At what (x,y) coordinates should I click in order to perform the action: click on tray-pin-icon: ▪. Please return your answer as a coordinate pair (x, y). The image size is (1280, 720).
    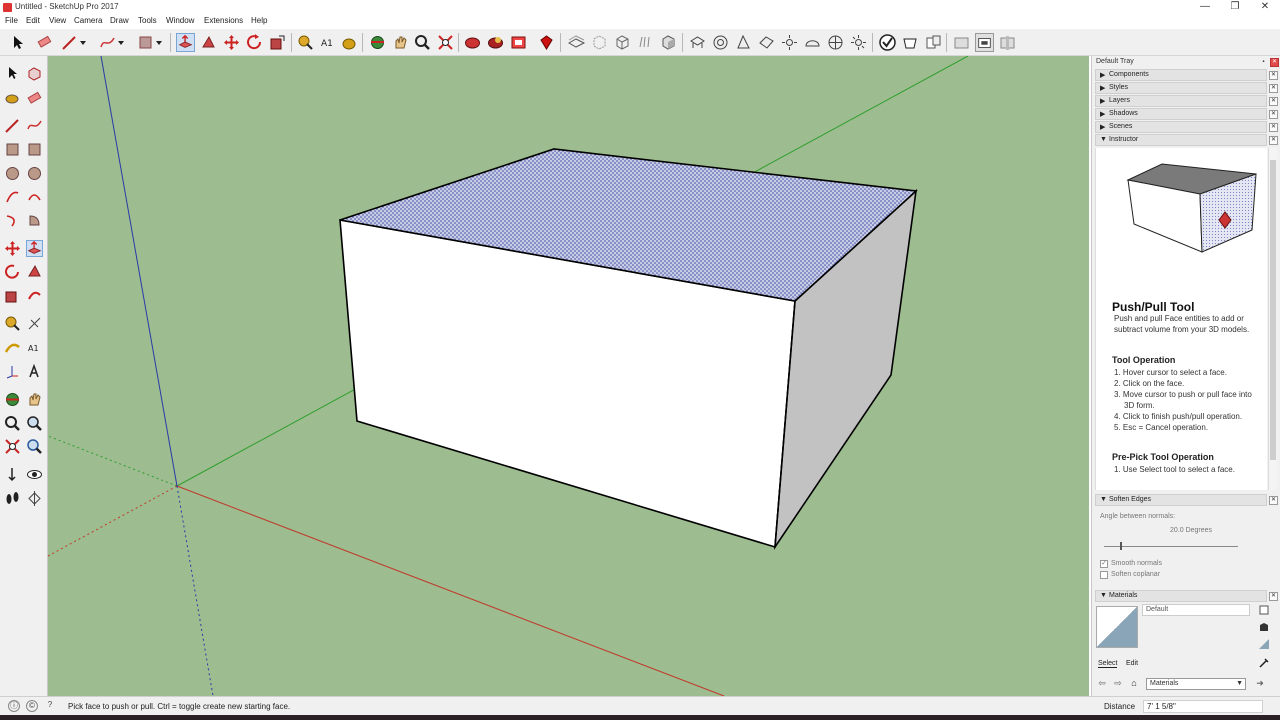
    Looking at the image, I should click on (1263, 63).